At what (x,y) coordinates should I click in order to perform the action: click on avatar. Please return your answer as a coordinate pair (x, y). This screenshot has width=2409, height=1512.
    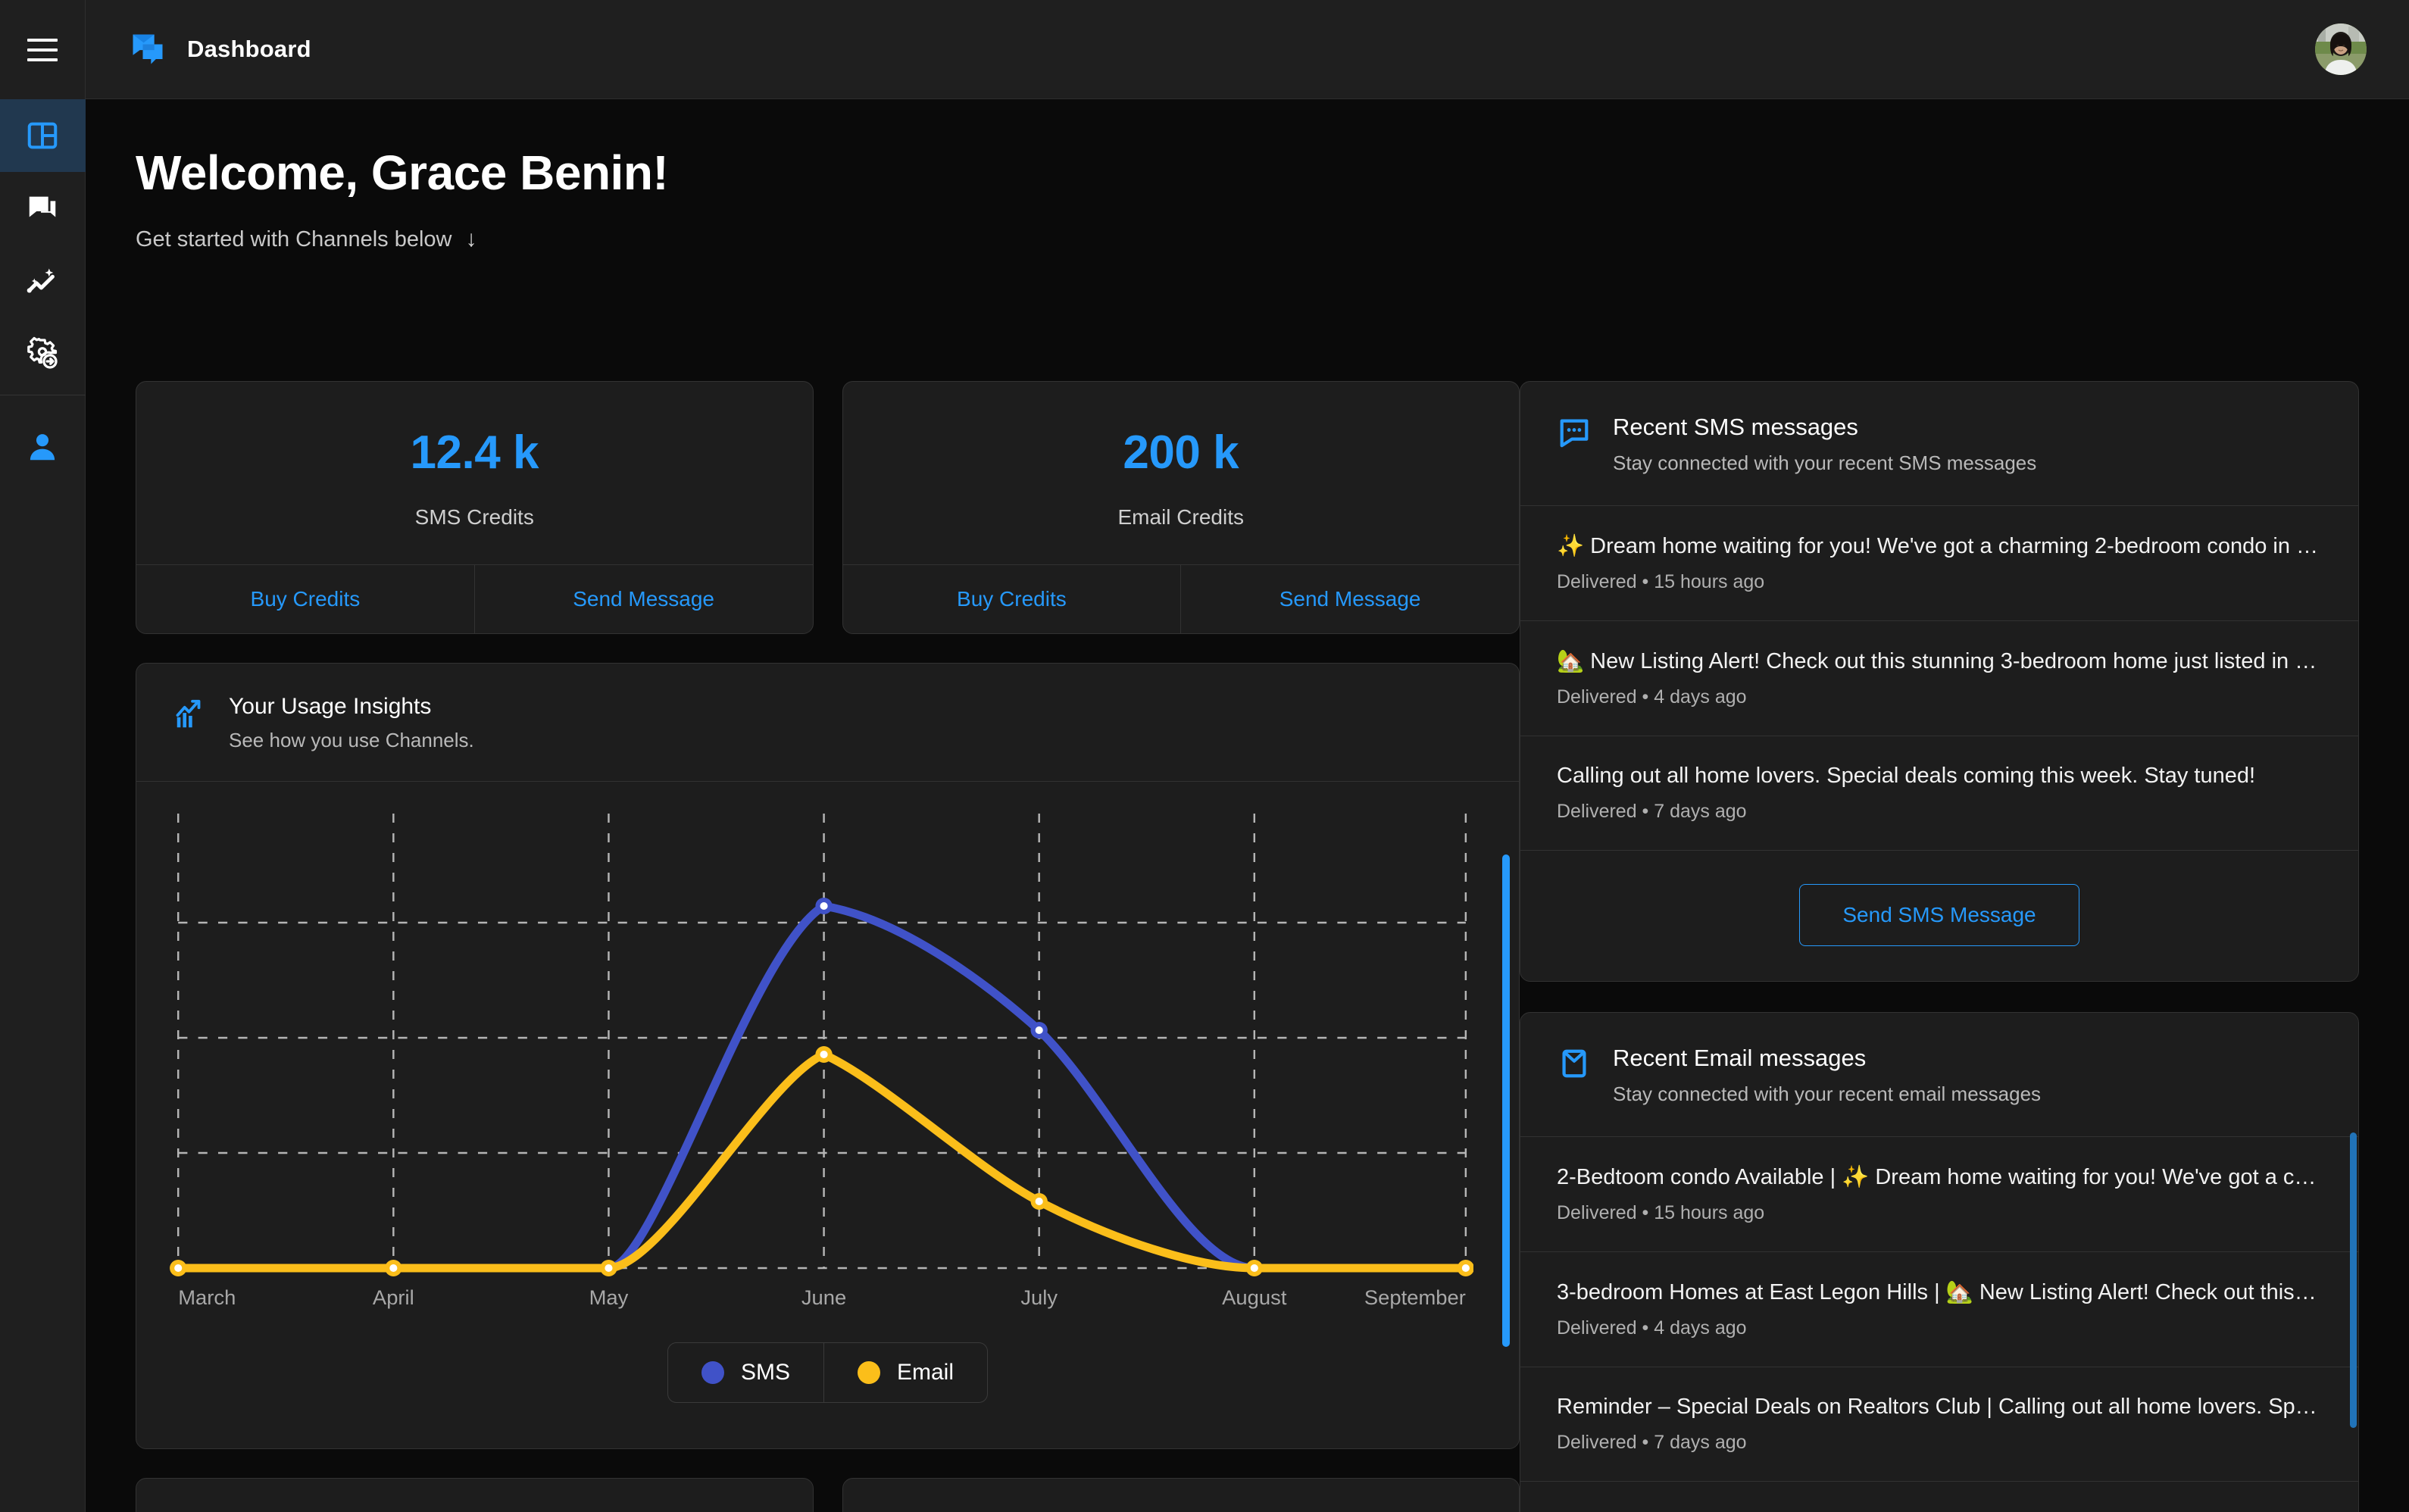
    Looking at the image, I should click on (2341, 49).